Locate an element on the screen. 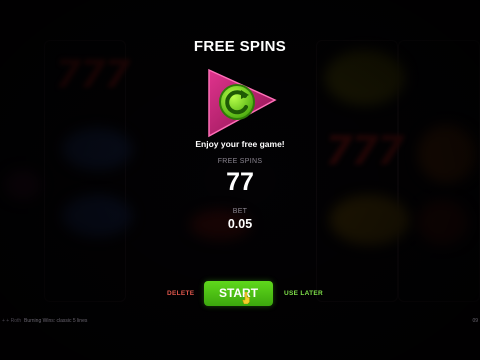 This screenshot has height=360, width=480. play-replay-logo-icon is located at coordinates (242, 103).